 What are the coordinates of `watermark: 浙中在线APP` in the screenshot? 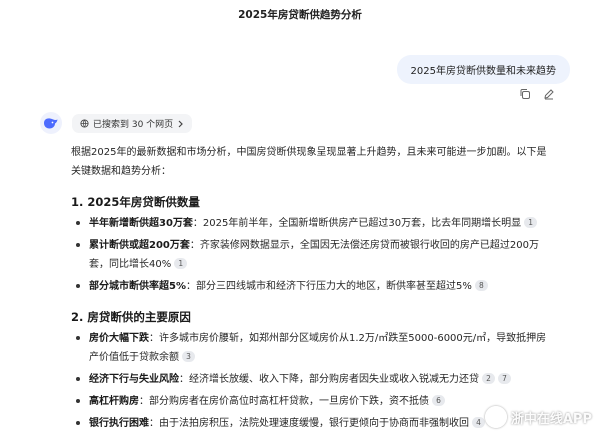 It's located at (538, 417).